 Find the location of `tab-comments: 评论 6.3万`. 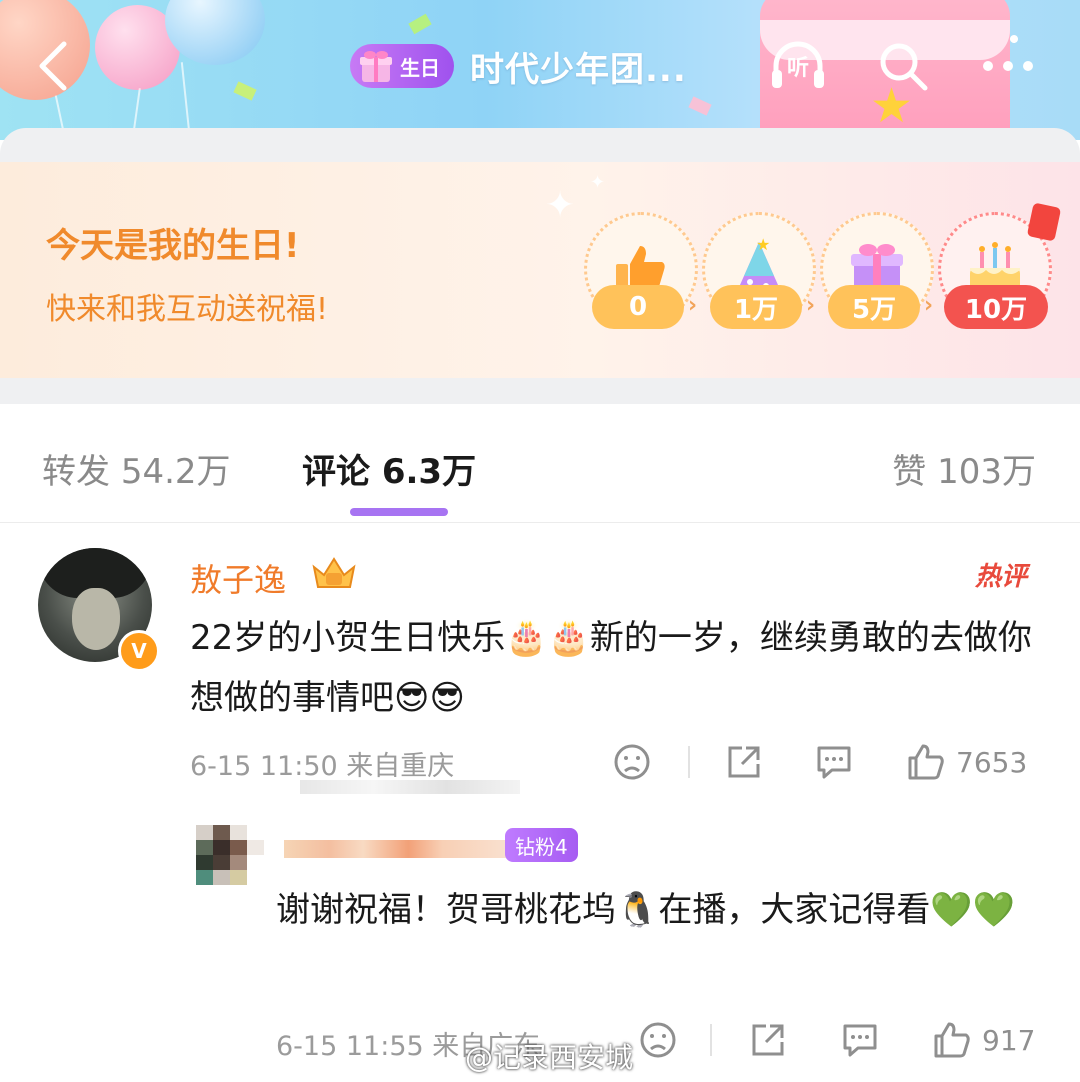

tab-comments: 评论 6.3万 is located at coordinates (389, 468).